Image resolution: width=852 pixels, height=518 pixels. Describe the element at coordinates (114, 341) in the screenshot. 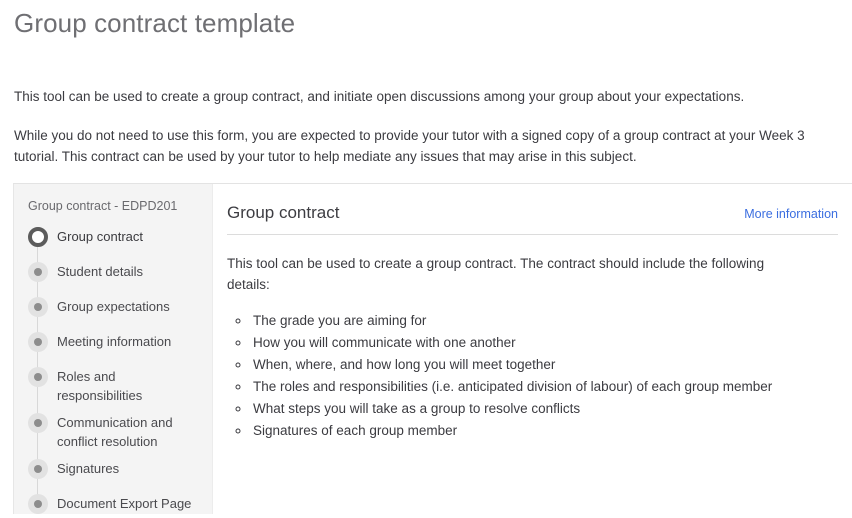

I see `stepper-item-label: Meeting information` at that location.